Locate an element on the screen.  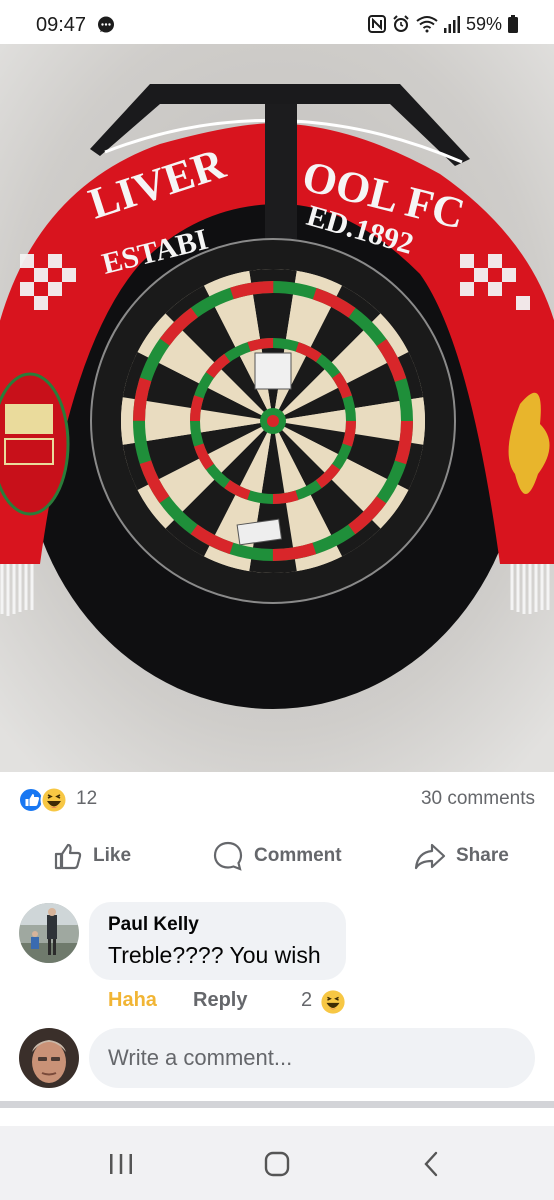
recent-apps-button is located at coordinates (121, 1164).